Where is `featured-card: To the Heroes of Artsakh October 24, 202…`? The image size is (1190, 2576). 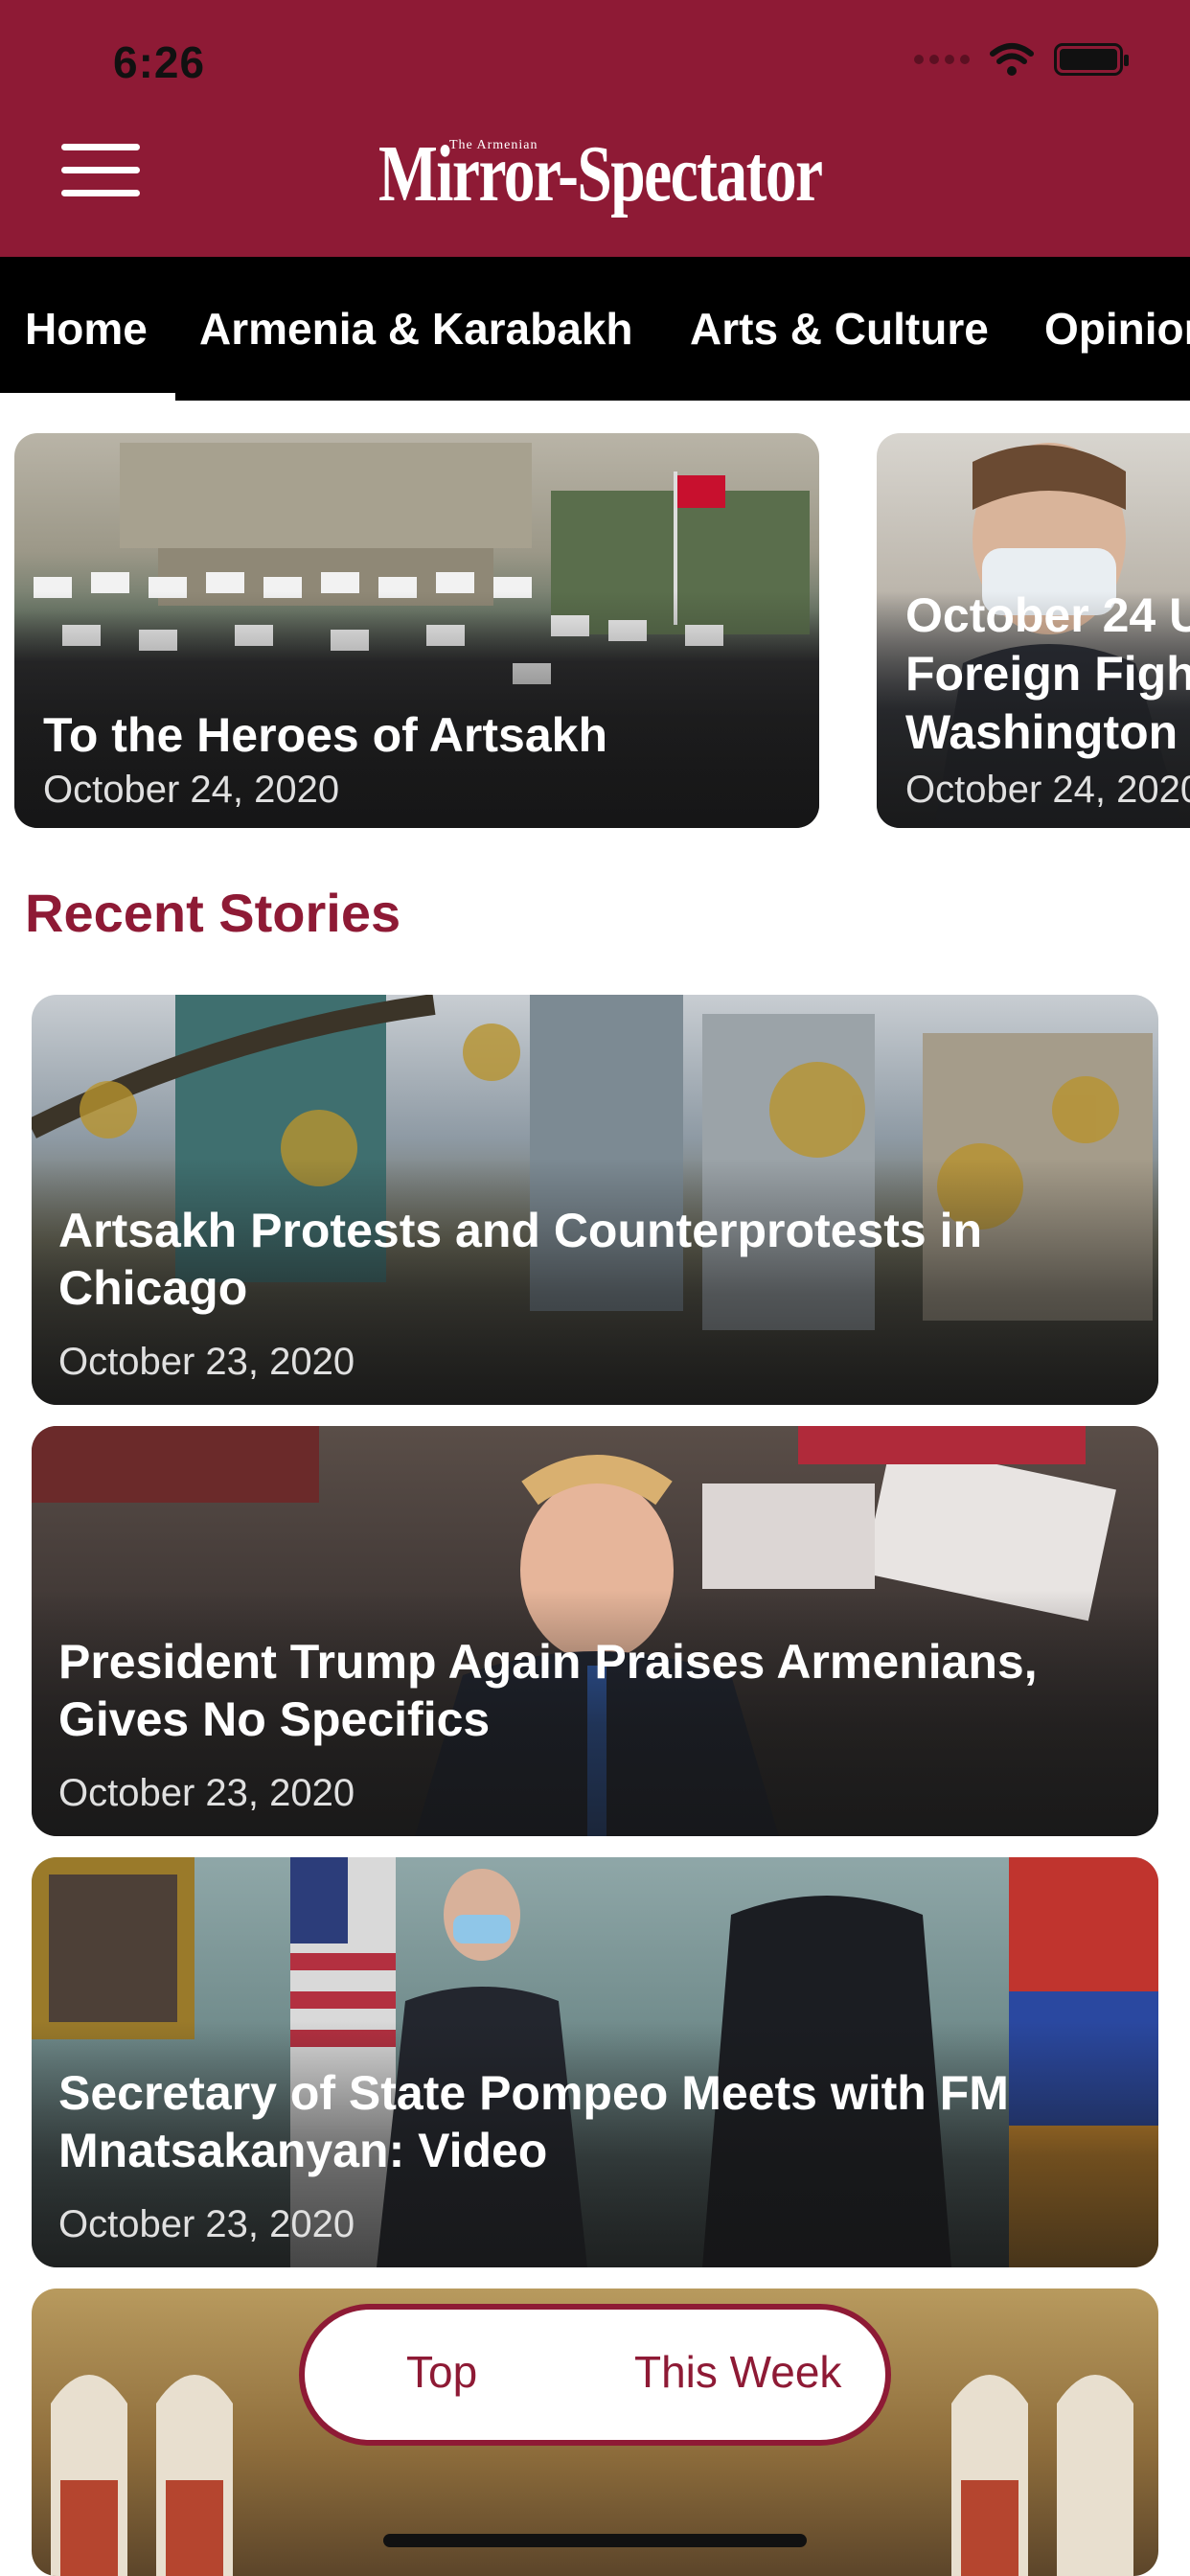
featured-card: To the Heroes of Artsakh October 24, 202… is located at coordinates (417, 630).